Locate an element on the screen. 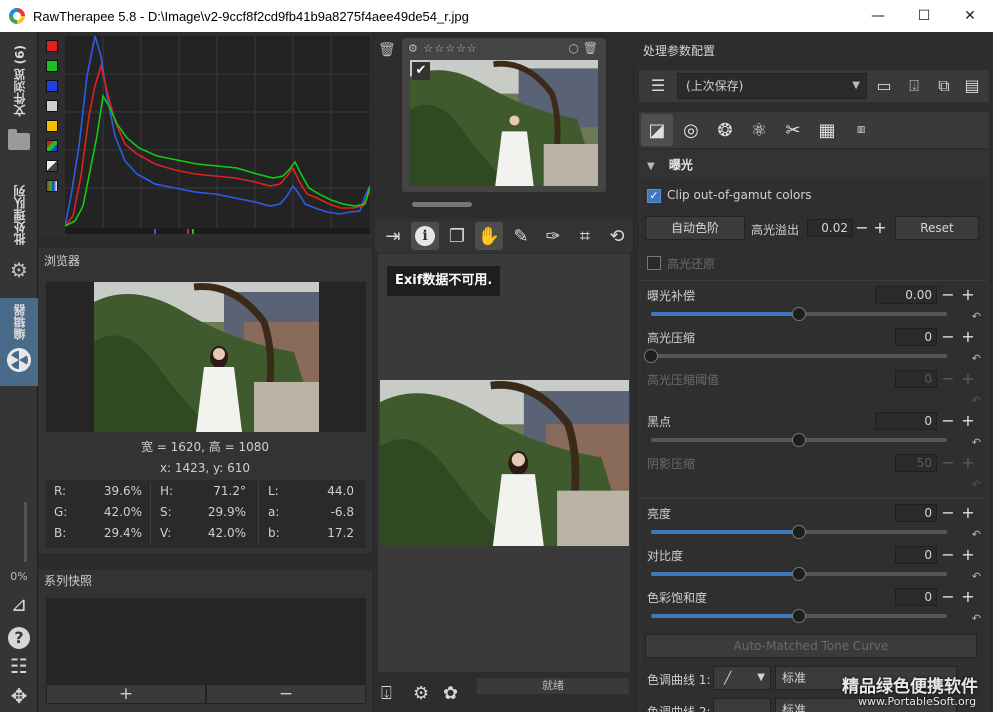 The image size is (993, 712). highlight-compression-plus: + is located at coordinates (968, 337).